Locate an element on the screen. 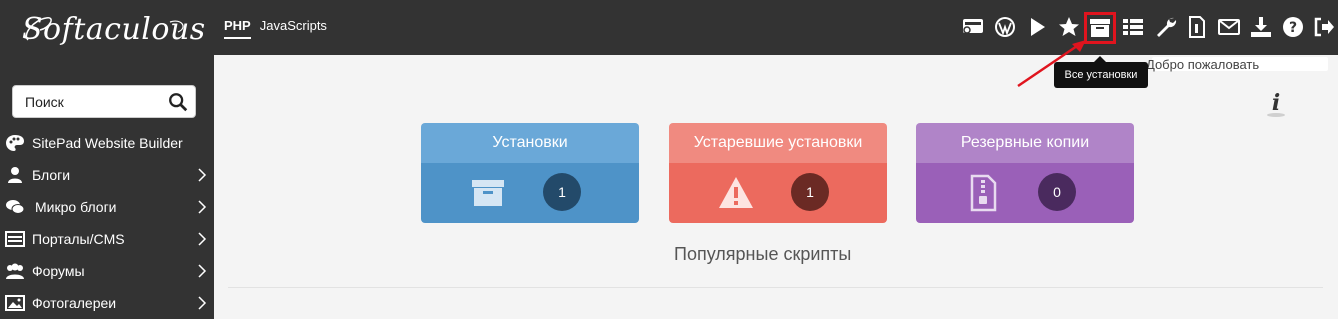 This screenshot has width=1338, height=319. warning-icon is located at coordinates (736, 192).